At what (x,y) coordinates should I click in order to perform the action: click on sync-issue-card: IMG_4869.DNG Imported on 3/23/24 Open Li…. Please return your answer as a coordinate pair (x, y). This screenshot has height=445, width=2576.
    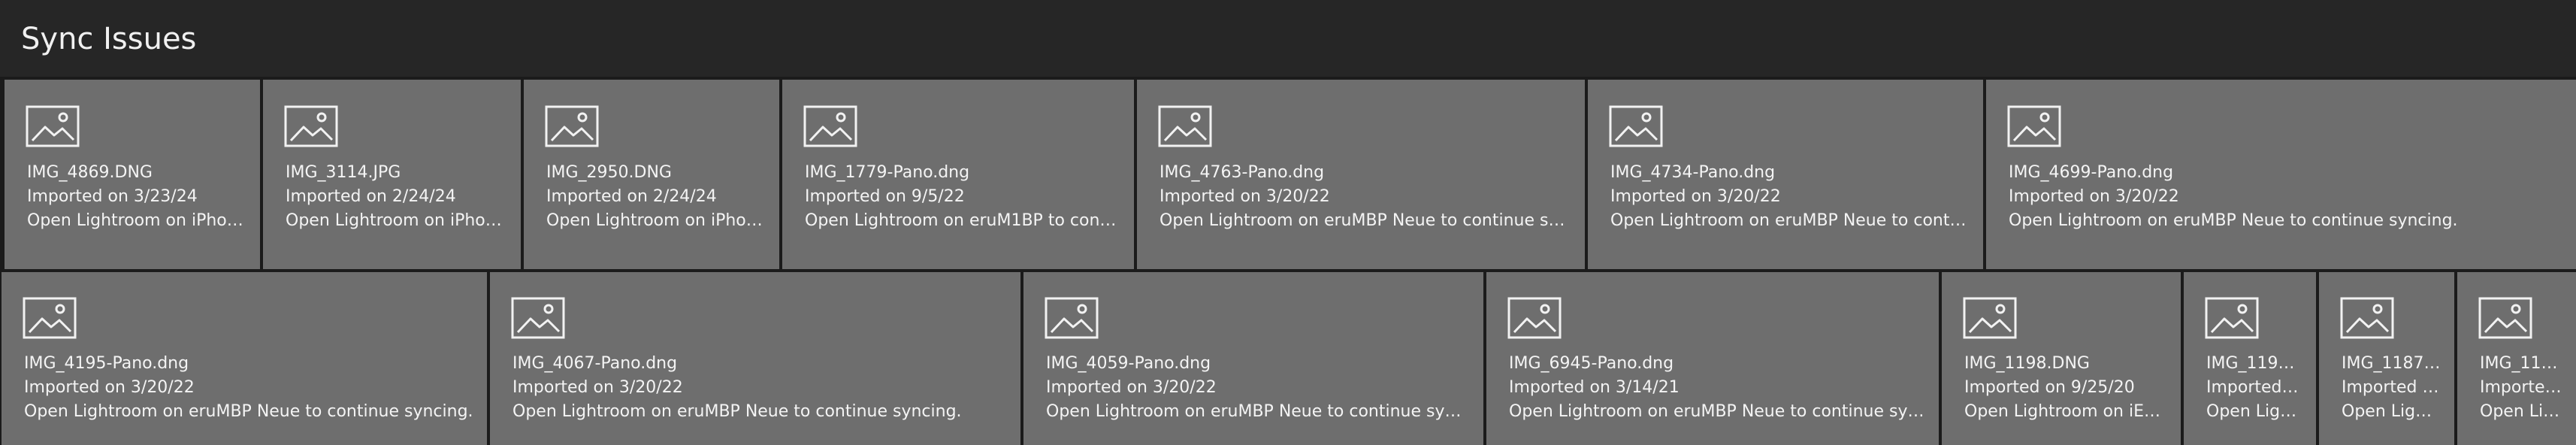
    Looking at the image, I should click on (132, 174).